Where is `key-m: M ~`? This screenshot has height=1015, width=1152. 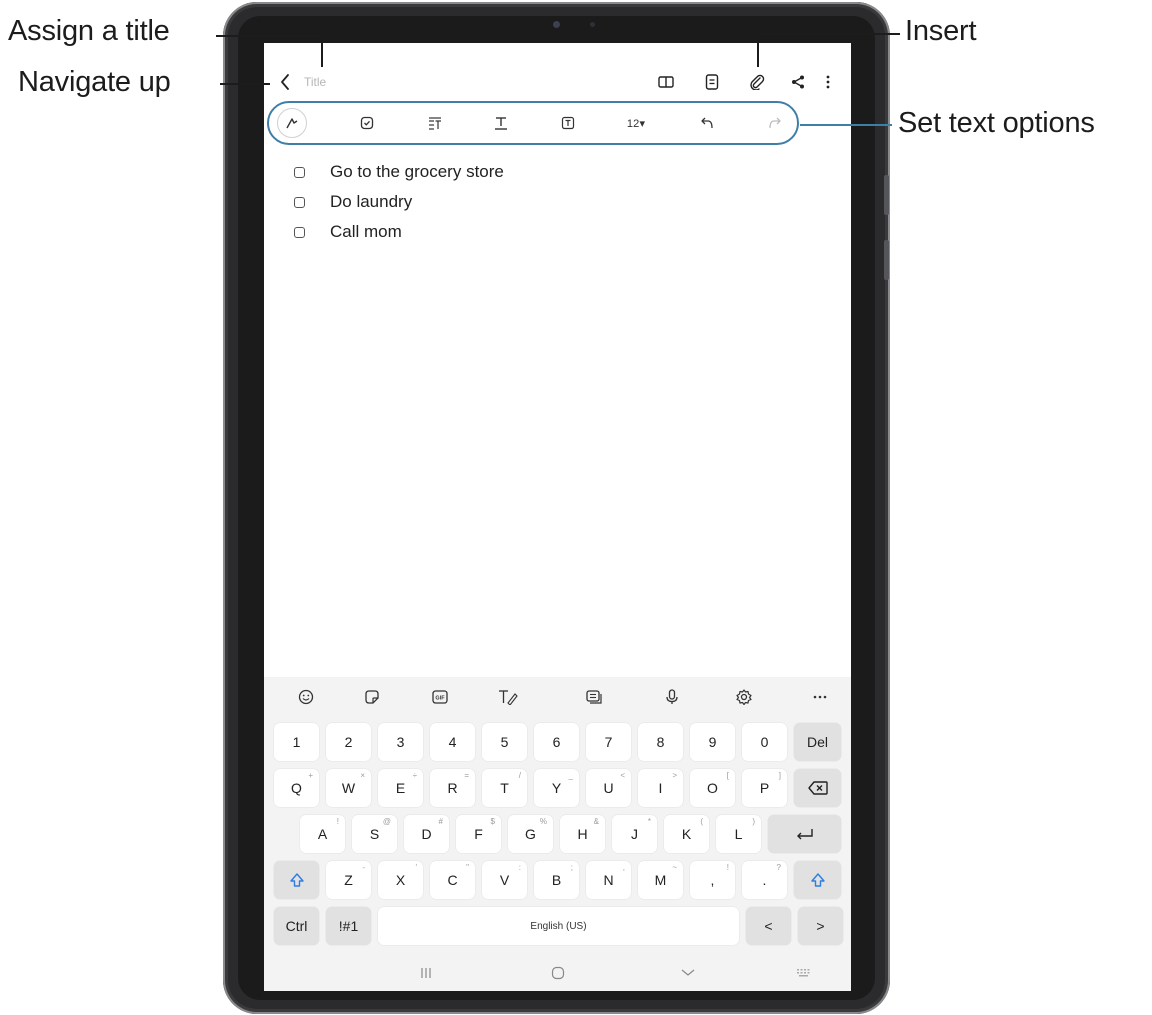 key-m: M ~ is located at coordinates (660, 880).